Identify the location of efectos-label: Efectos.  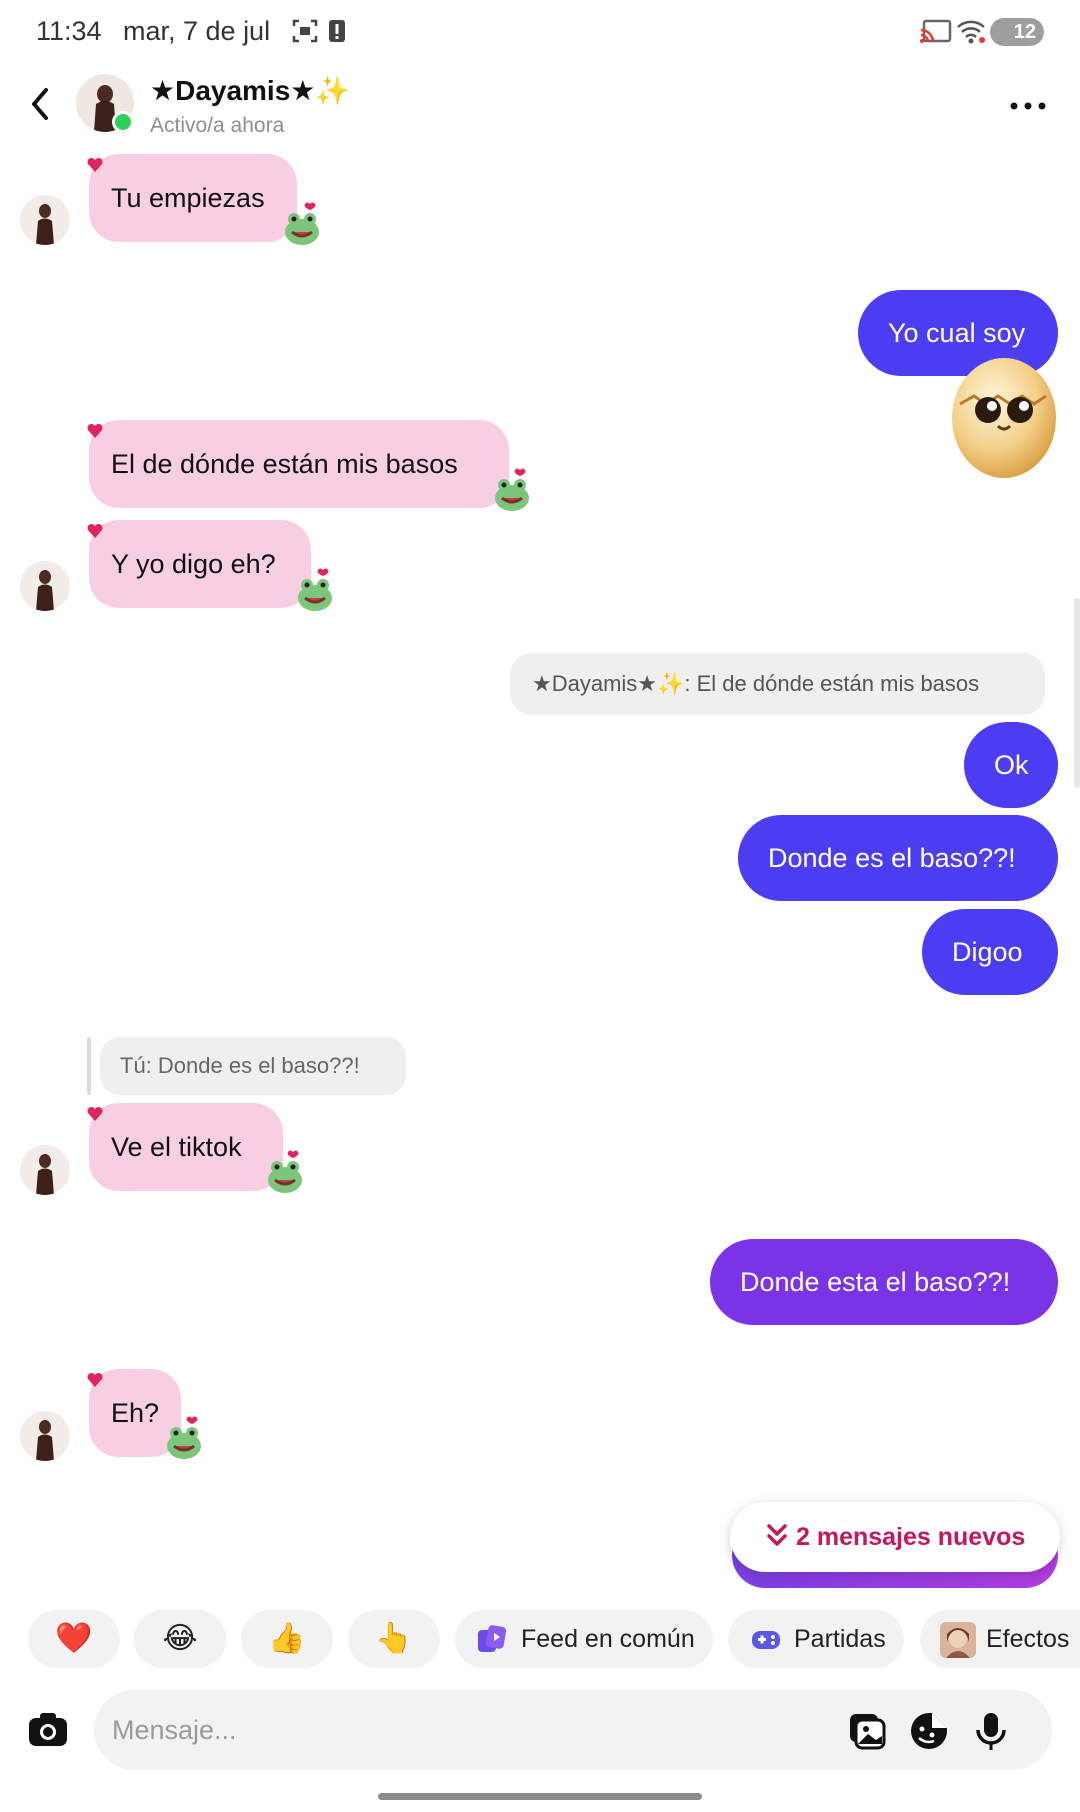
(1028, 1639).